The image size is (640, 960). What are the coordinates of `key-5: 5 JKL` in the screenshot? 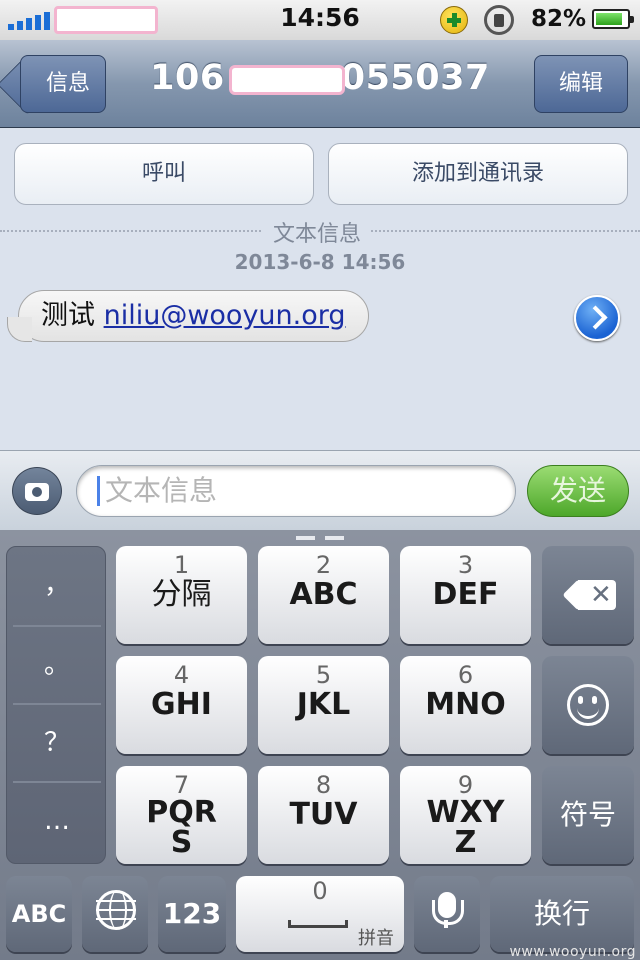 It's located at (323, 705).